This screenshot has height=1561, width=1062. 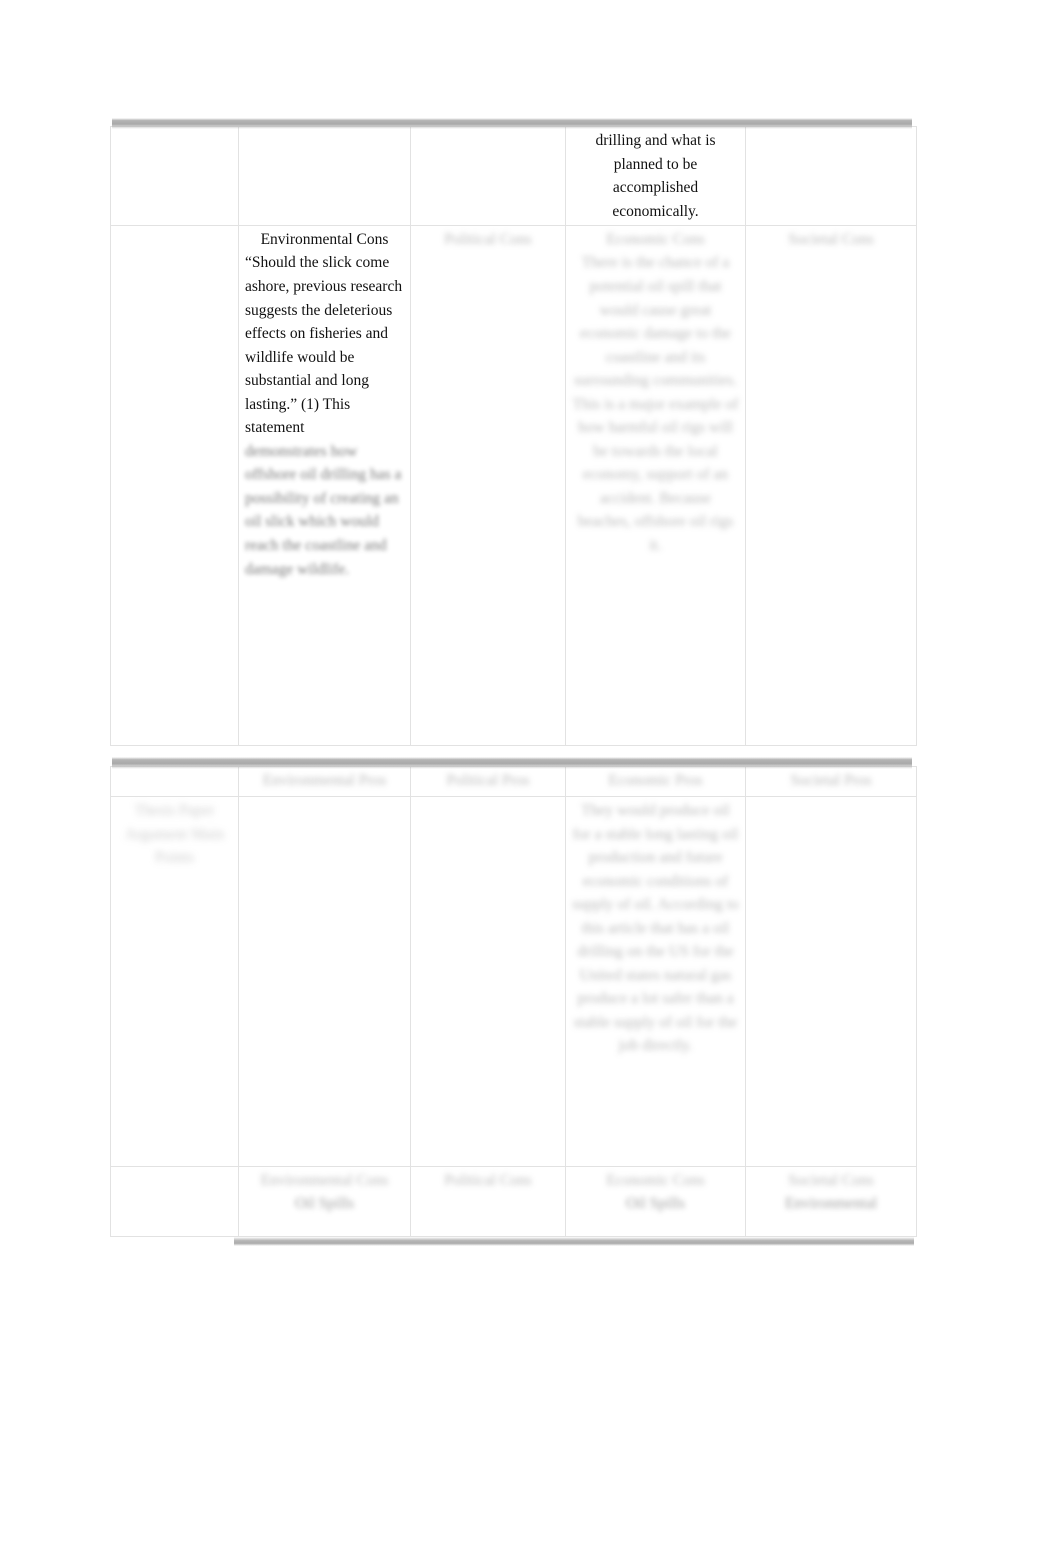 What do you see at coordinates (488, 176) in the screenshot?
I see `cell-political-continued` at bounding box center [488, 176].